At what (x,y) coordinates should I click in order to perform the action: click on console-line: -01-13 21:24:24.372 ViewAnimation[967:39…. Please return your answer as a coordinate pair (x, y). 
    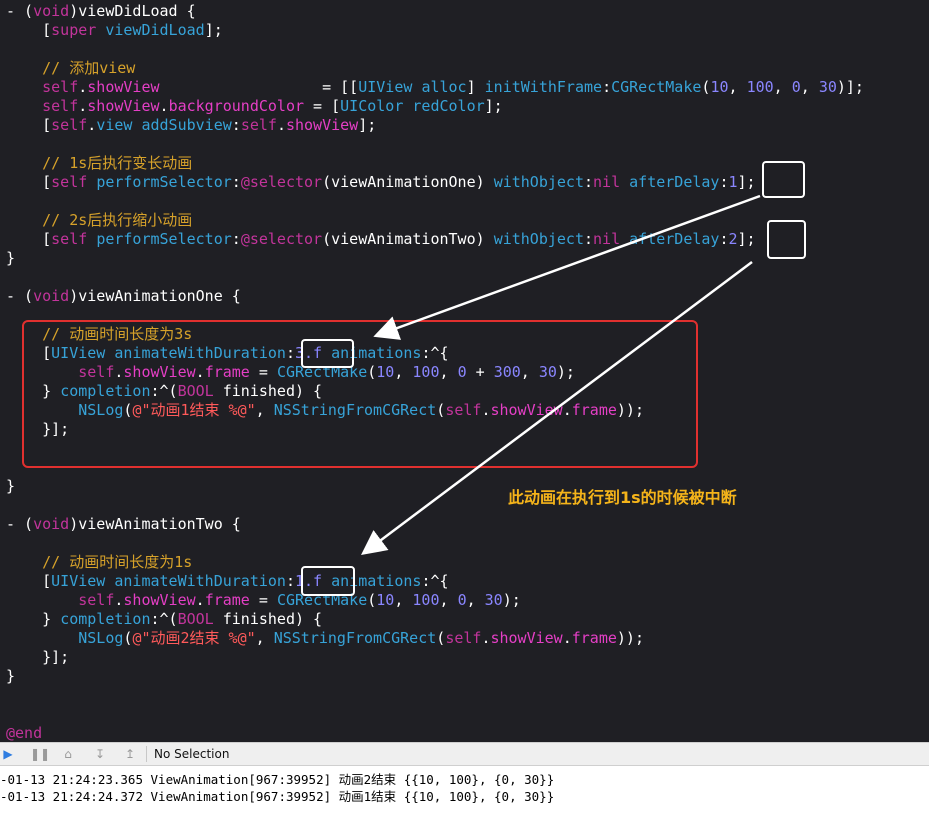
    Looking at the image, I should click on (277, 796).